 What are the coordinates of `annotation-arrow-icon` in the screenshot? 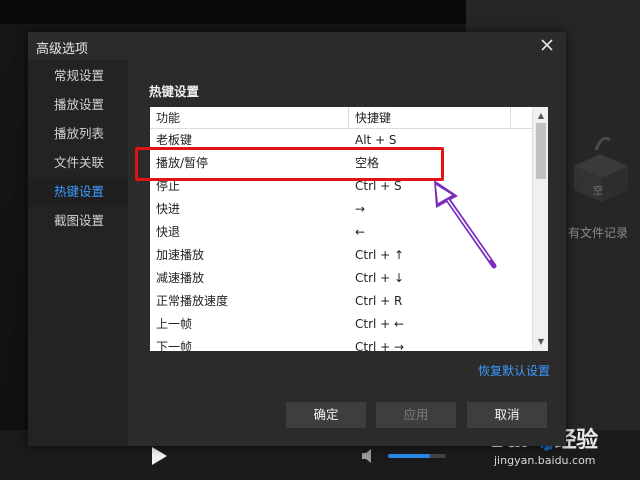 It's located at (465, 224).